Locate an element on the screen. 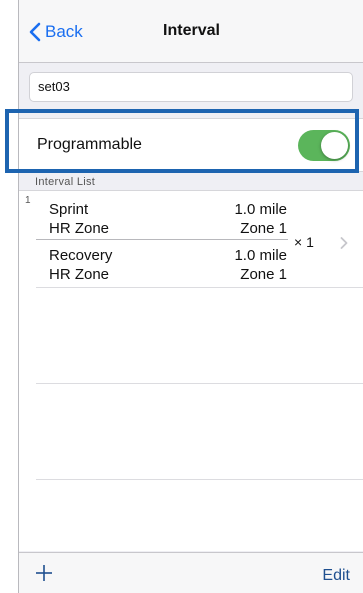 Image resolution: width=363 pixels, height=593 pixels. page-title: Interval is located at coordinates (191, 30).